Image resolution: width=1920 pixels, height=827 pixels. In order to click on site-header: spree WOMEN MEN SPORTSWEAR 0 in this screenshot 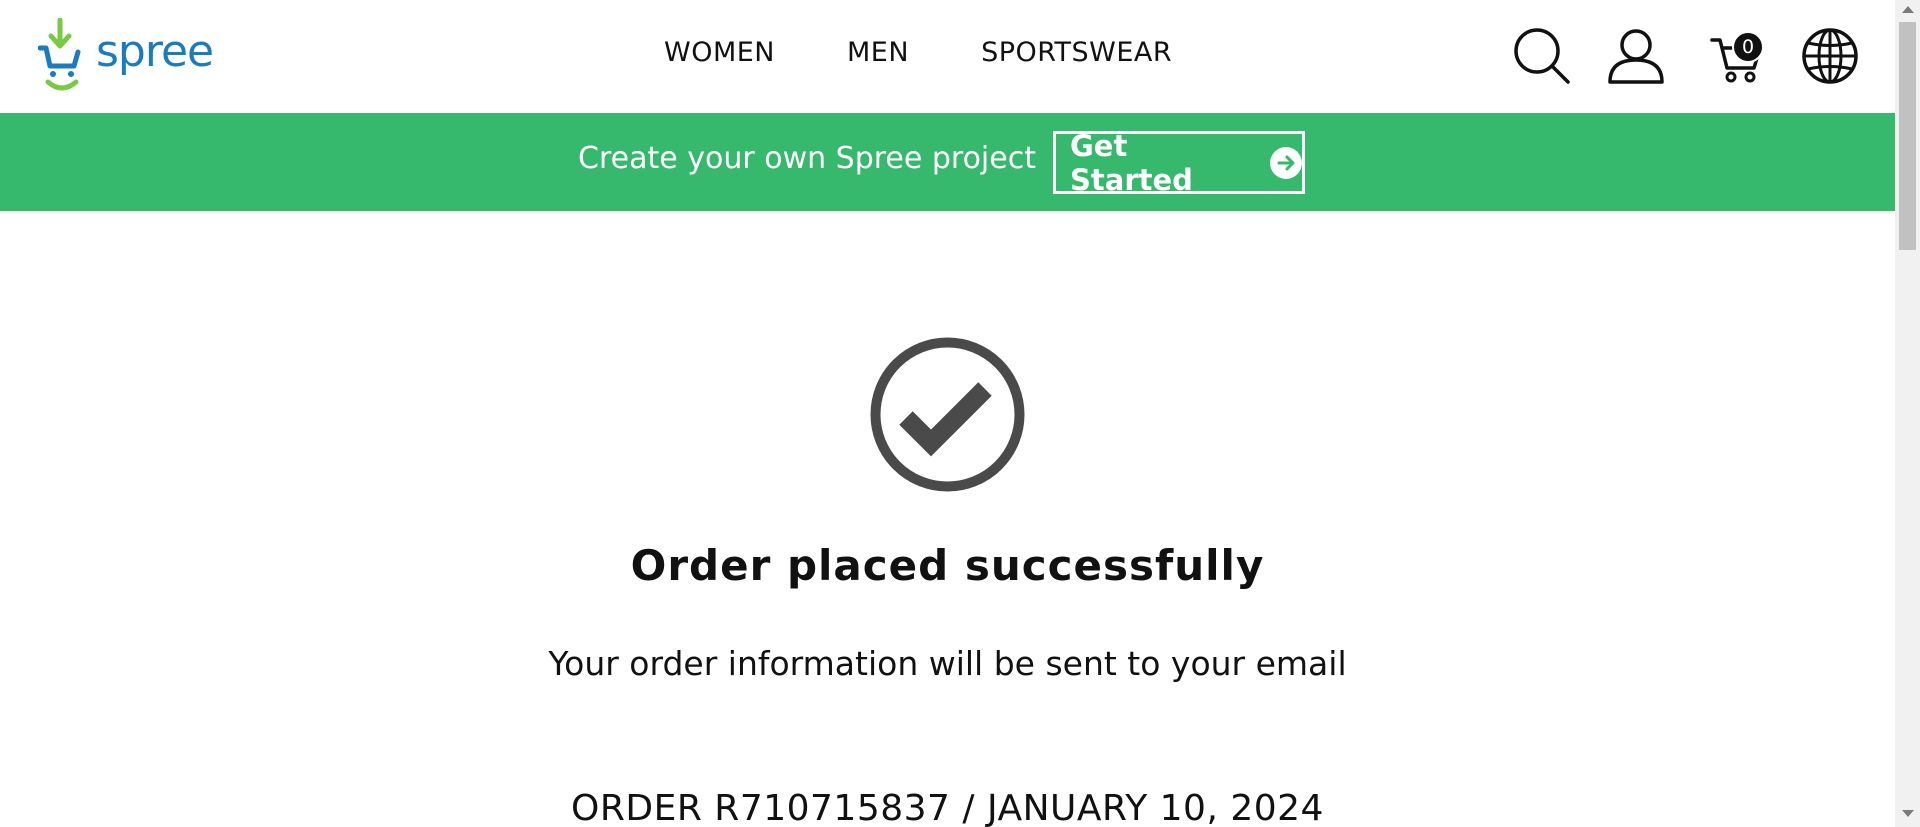, I will do `click(947, 56)`.